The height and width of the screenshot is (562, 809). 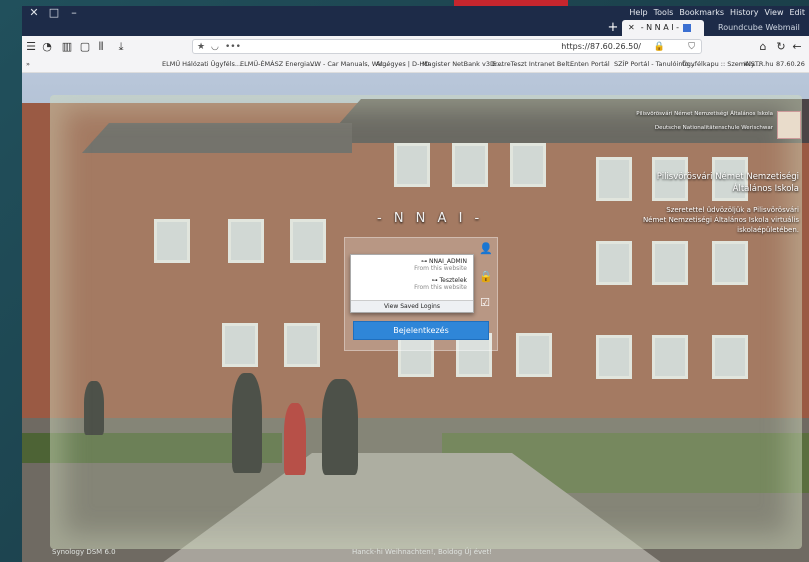 I want to click on bookmark-item: 87.60.26, so click(x=790, y=64).